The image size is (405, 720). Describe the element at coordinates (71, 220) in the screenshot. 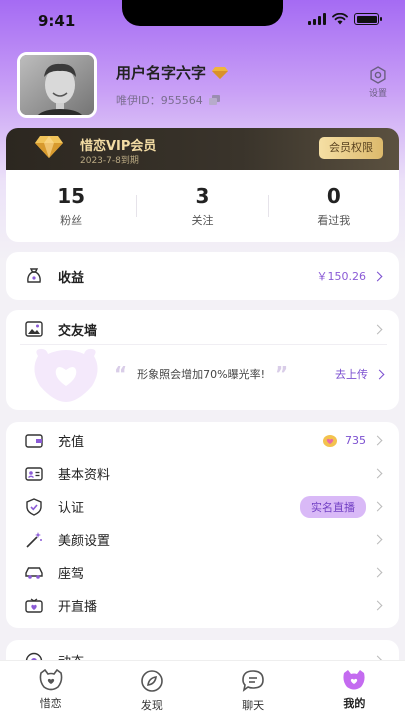

I see `stat-label: 粉丝` at that location.